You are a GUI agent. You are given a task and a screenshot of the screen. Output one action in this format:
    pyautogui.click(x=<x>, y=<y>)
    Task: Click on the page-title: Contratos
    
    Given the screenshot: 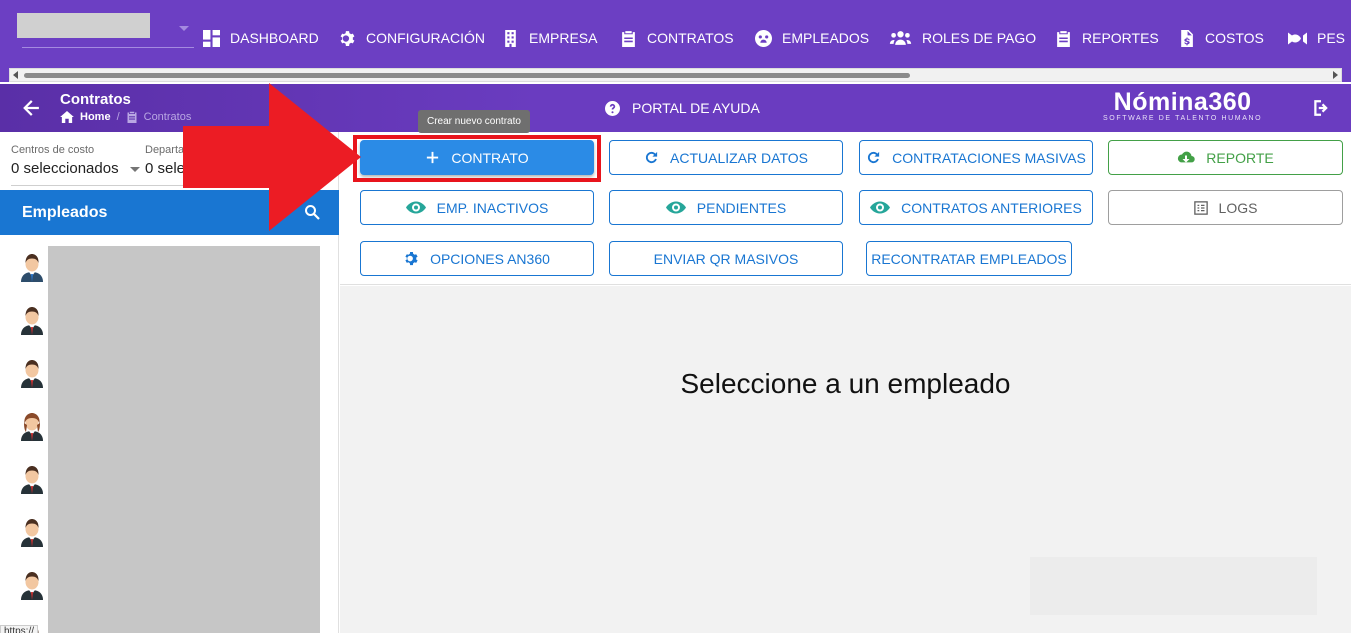 What is the action you would take?
    pyautogui.click(x=95, y=99)
    